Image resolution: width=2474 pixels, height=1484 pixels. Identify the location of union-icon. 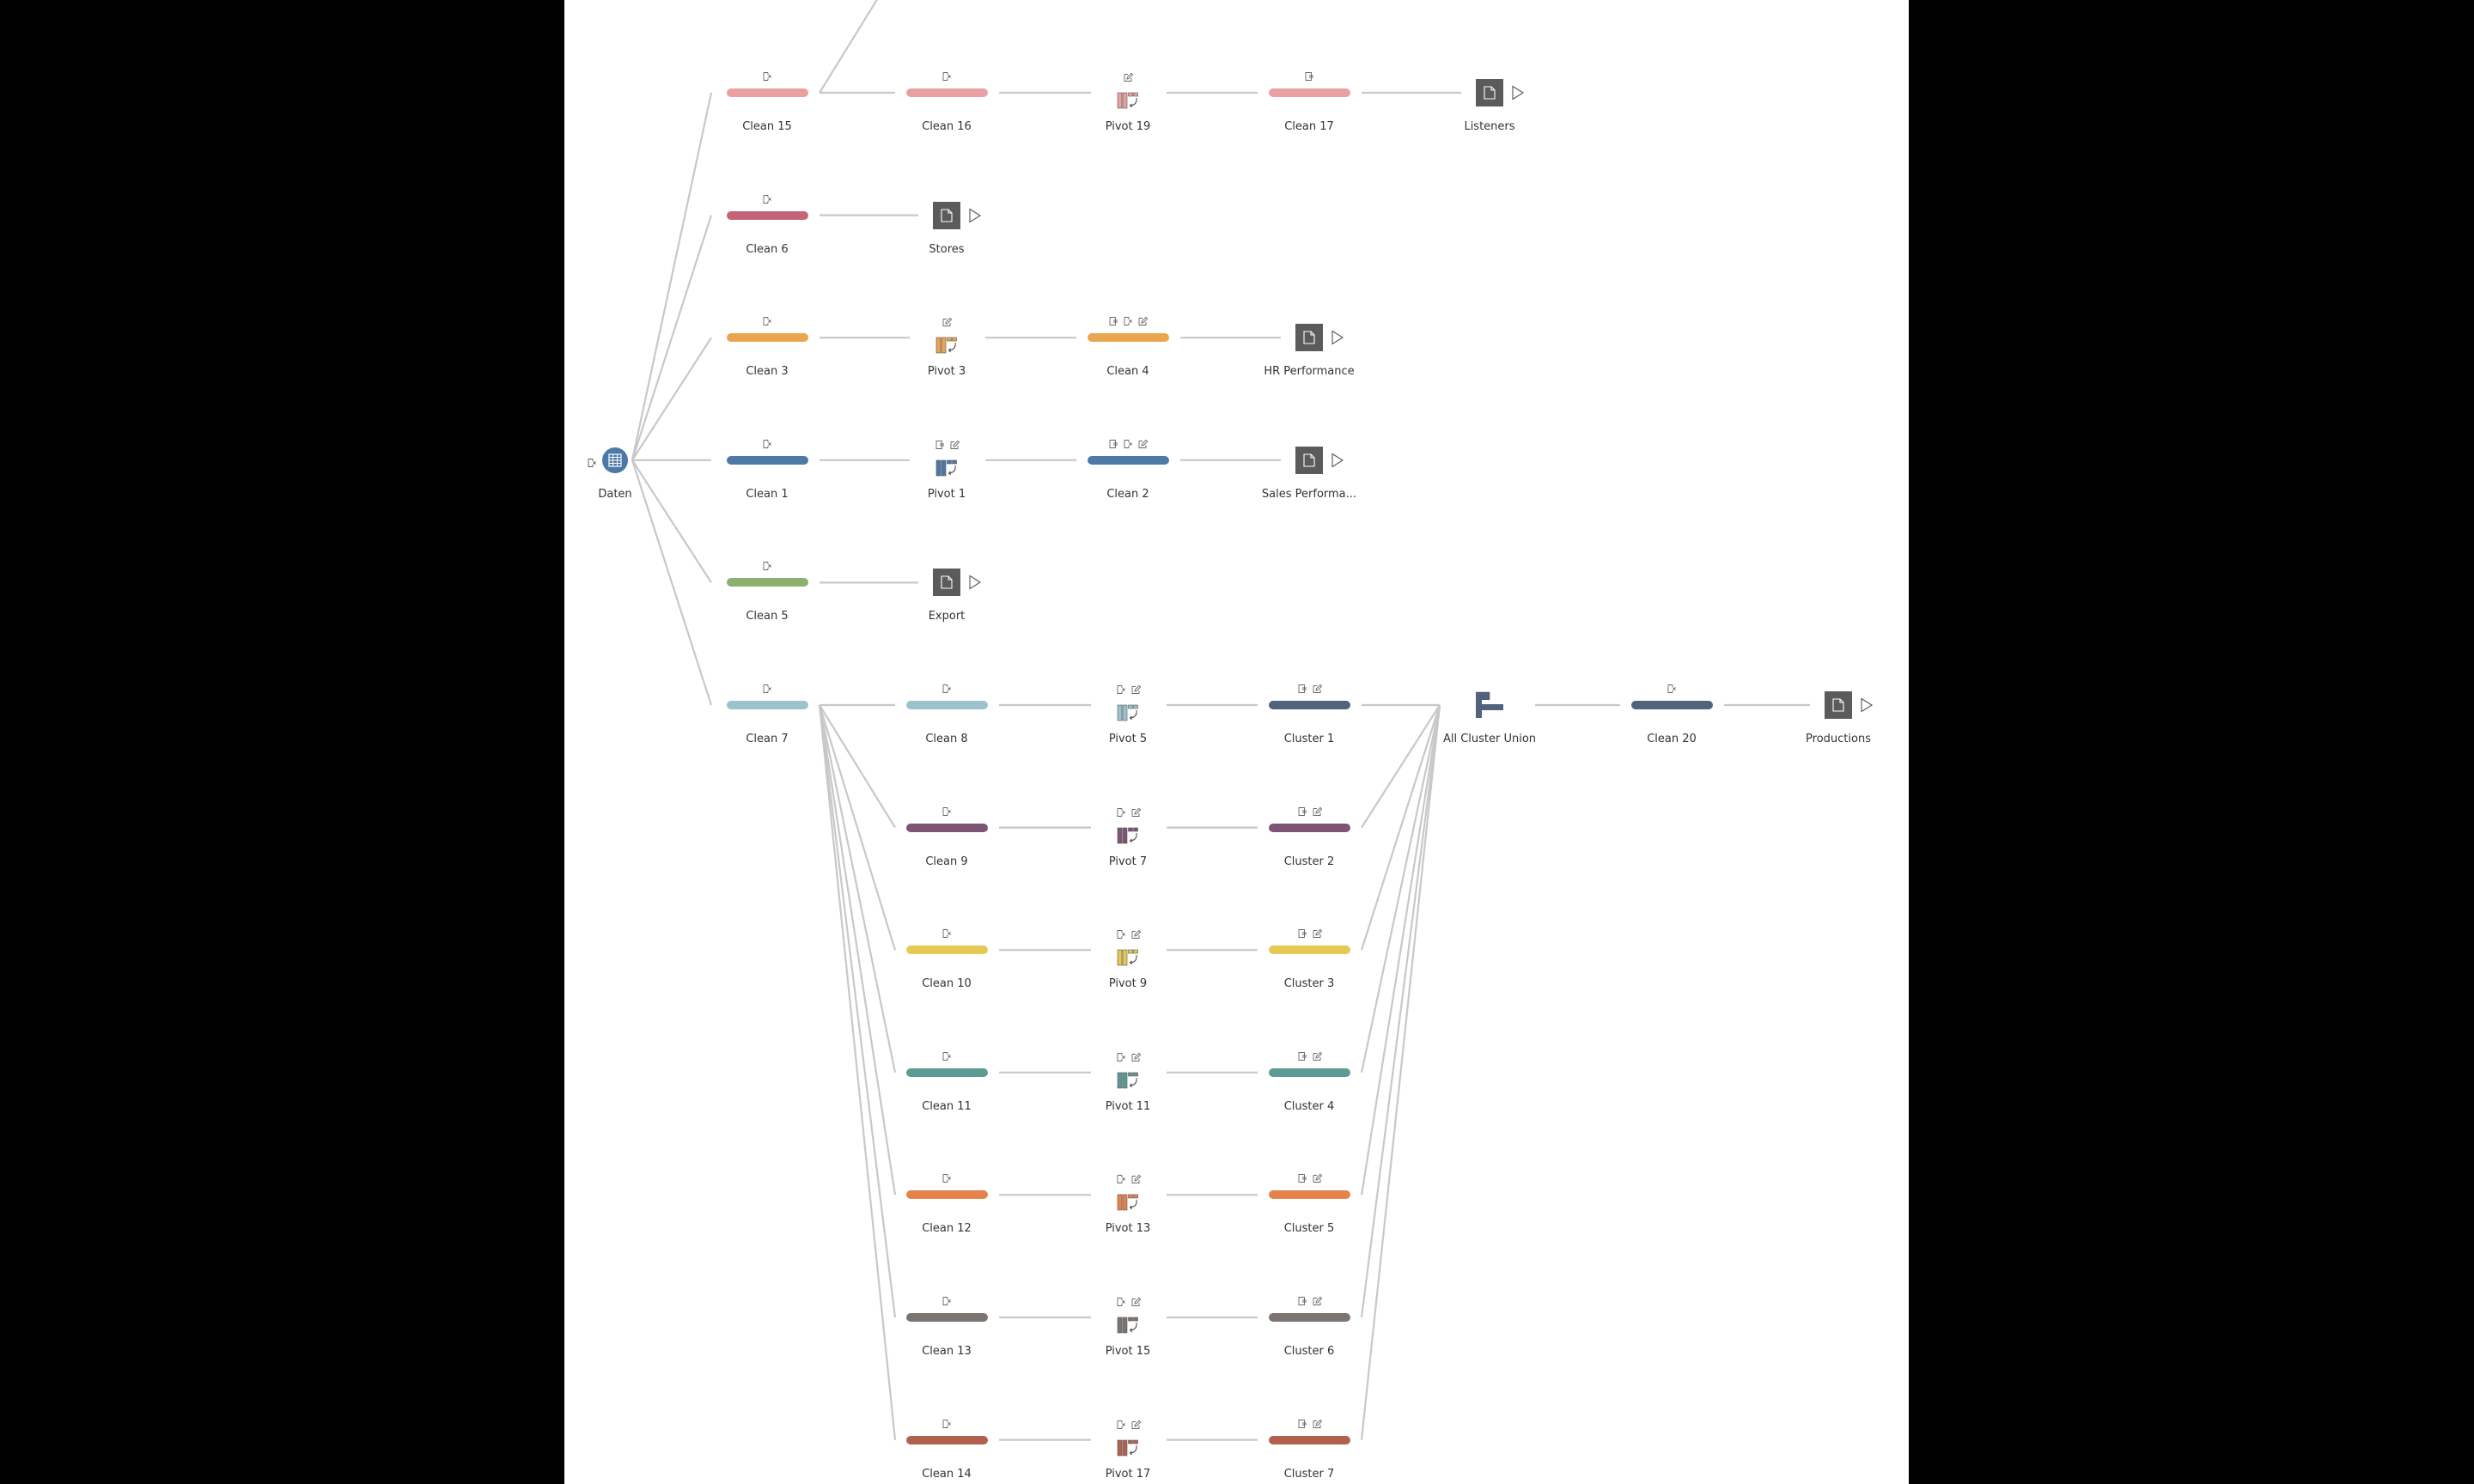
(1489, 705).